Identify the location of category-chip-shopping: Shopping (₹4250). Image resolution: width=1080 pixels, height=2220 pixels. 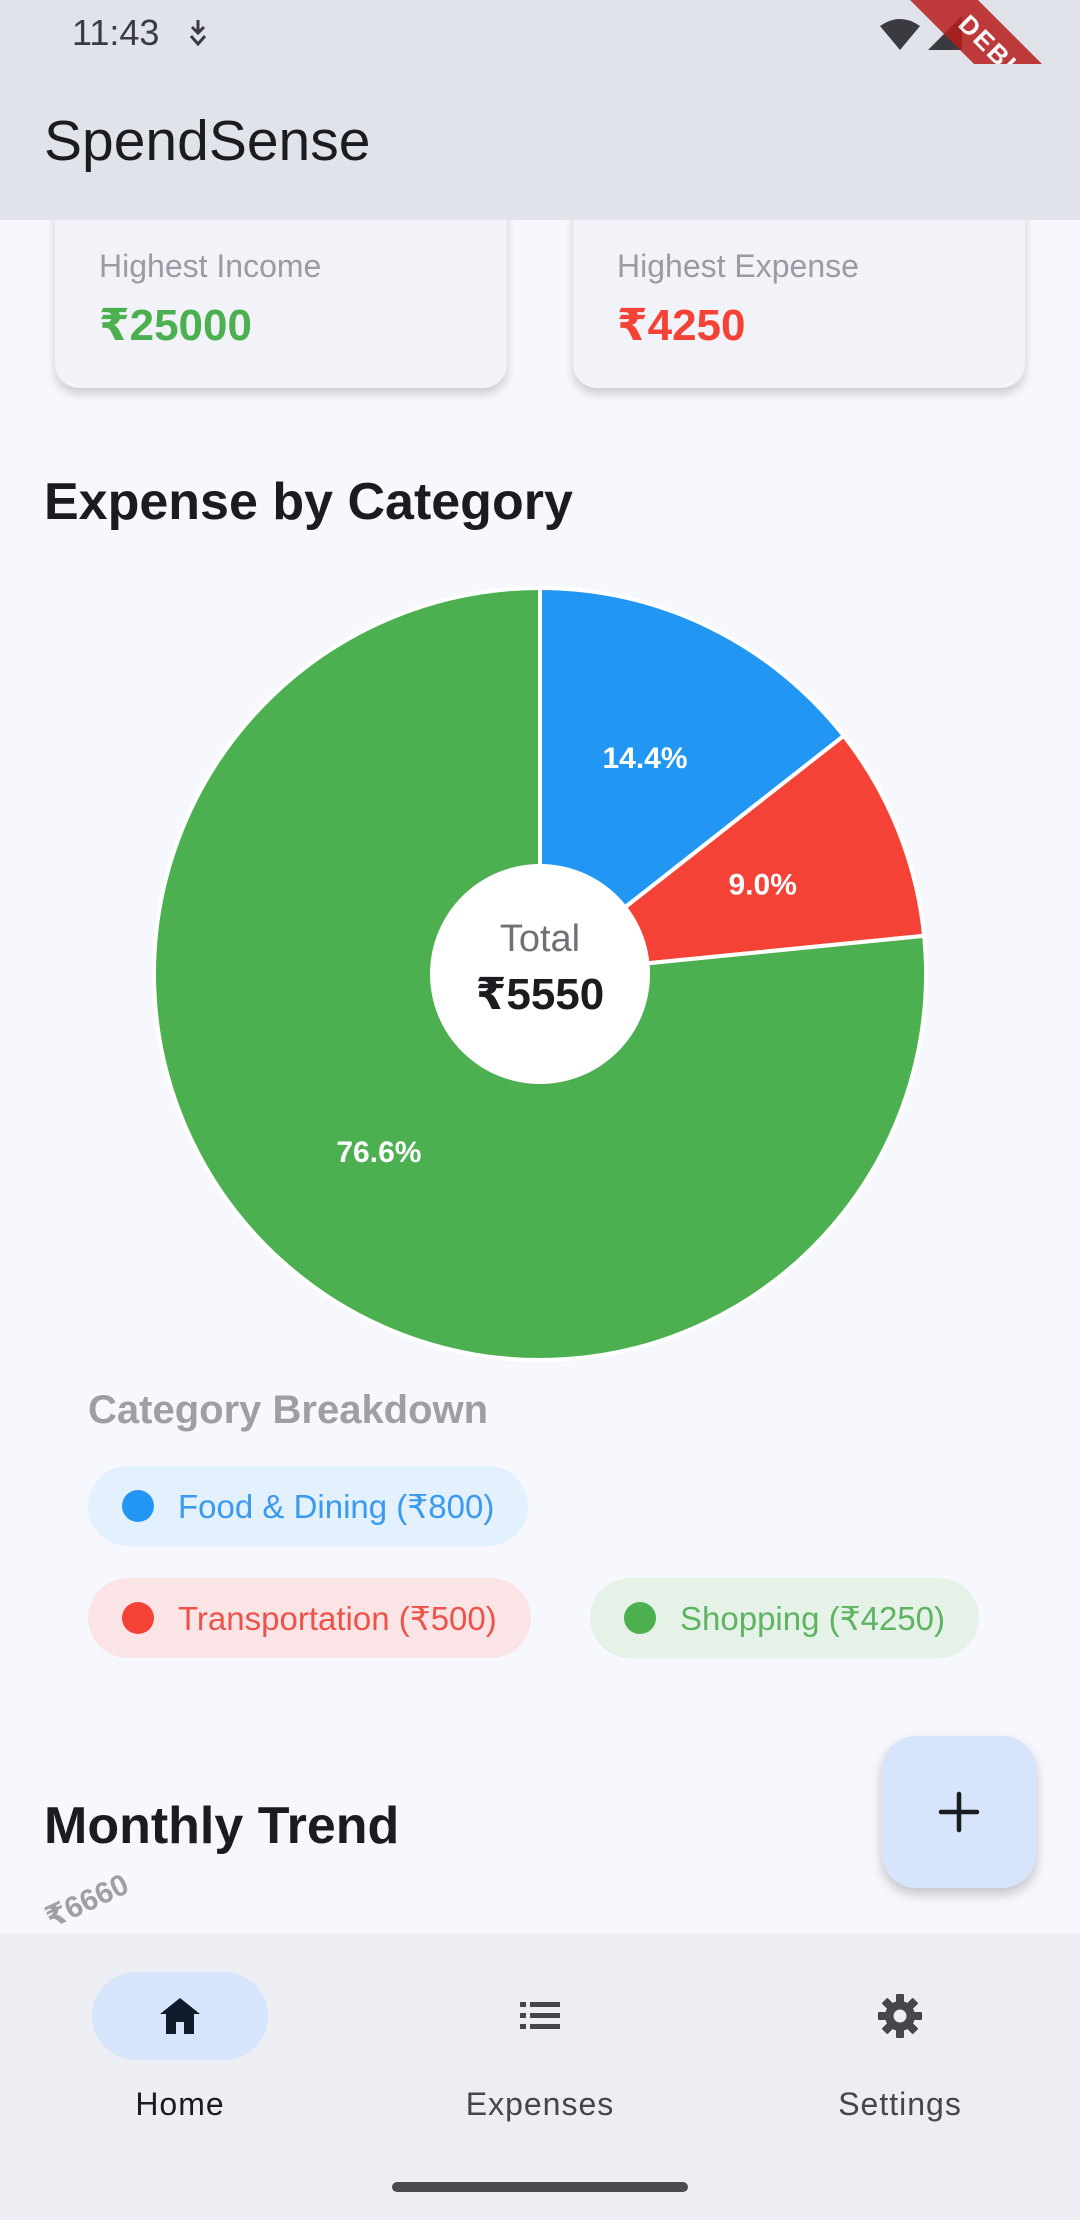
(785, 1618).